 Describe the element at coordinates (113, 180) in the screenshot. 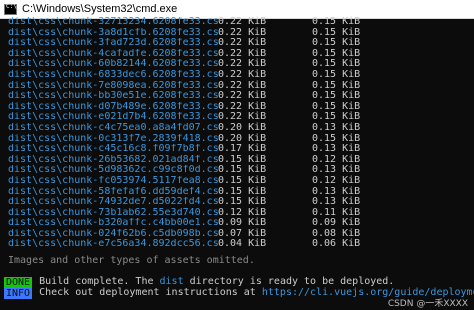

I see `asset-path: dist\css\chunk-fc053974.5117fea8.css` at that location.